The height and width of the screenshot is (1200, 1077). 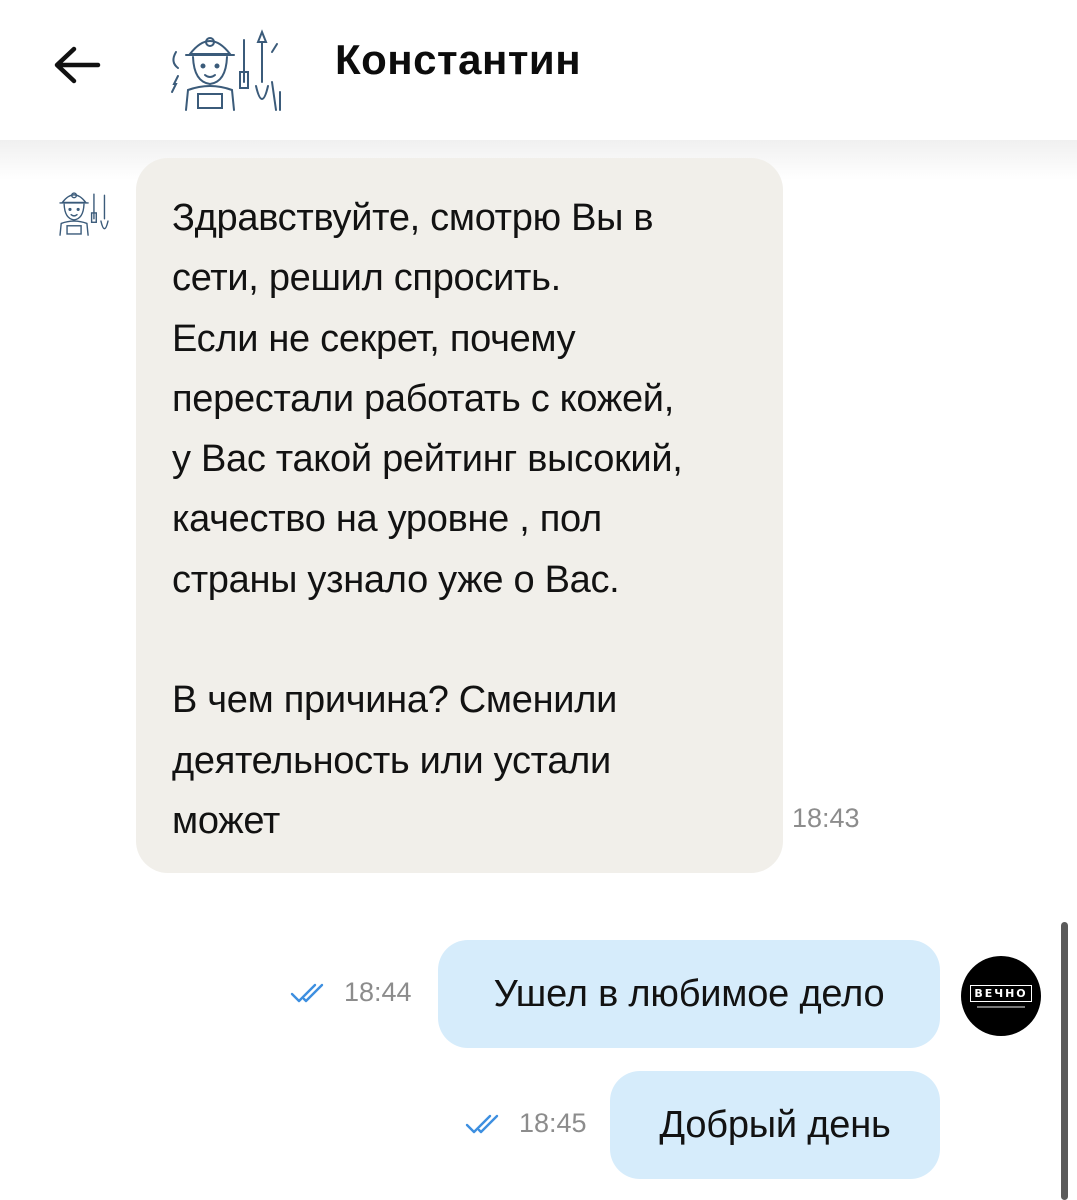 I want to click on my-avatar-label: ВЕЧНО, so click(x=1001, y=993).